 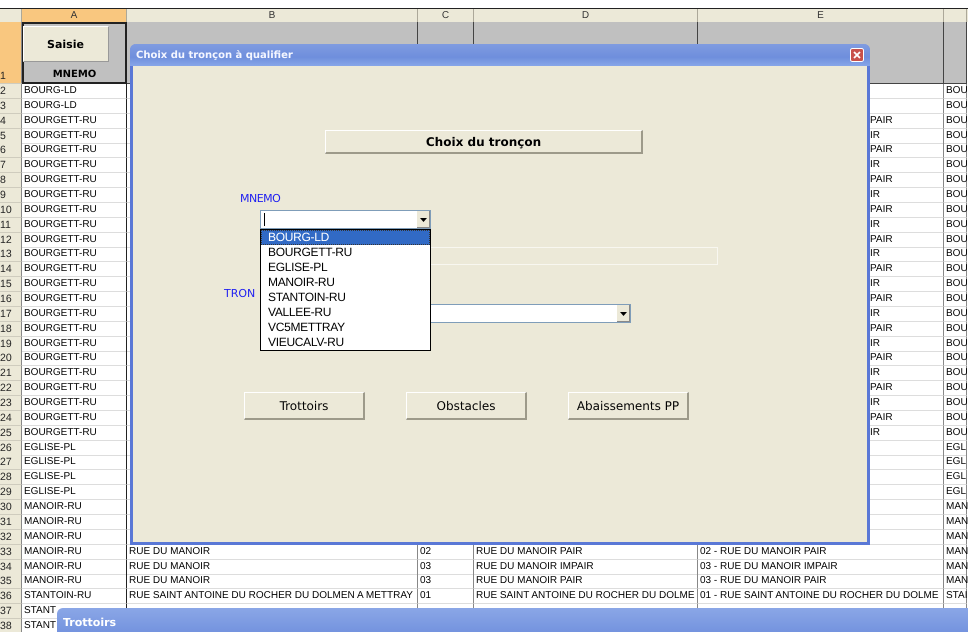 I want to click on field-label: MNEMO, so click(x=260, y=199).